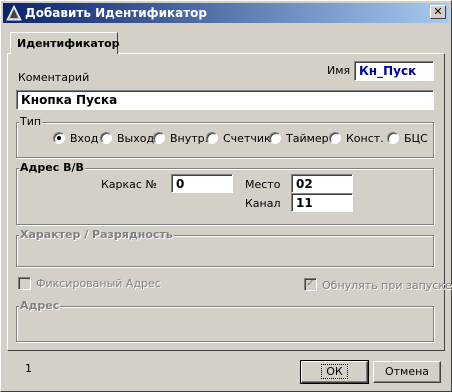 Image resolution: width=452 pixels, height=392 pixels. What do you see at coordinates (226, 13) in the screenshot?
I see `title-bar: Добавить Идентификатор ✕` at bounding box center [226, 13].